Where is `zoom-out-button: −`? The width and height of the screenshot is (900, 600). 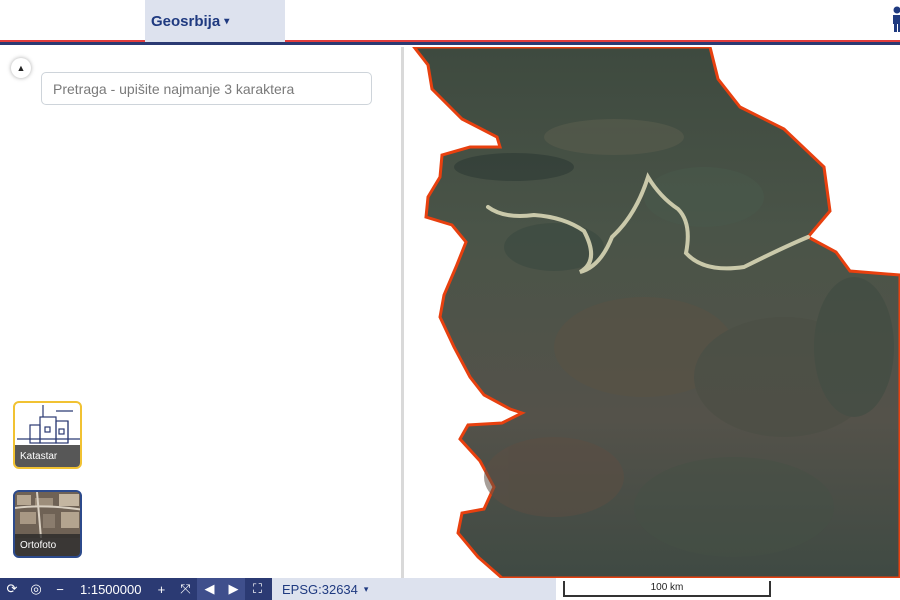
zoom-out-button: − is located at coordinates (60, 589).